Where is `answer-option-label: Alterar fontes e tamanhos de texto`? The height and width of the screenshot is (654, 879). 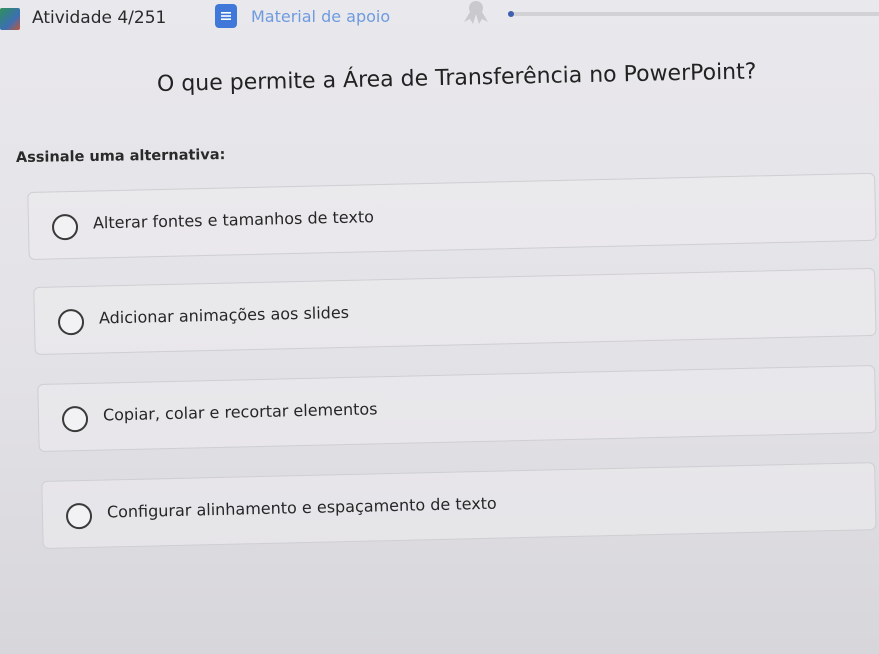 answer-option-label: Alterar fontes e tamanhos de texto is located at coordinates (233, 220).